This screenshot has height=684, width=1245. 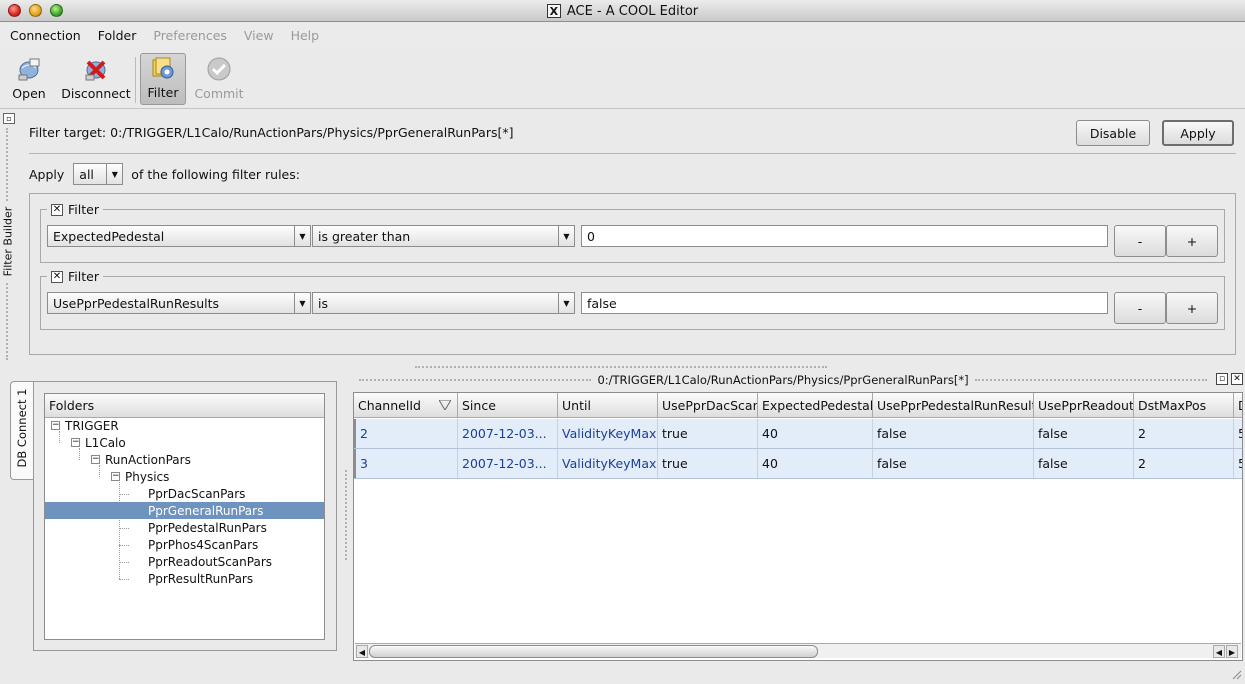 What do you see at coordinates (1084, 405) in the screenshot?
I see `column-header-usepprreadout: UsePprReadoutS` at bounding box center [1084, 405].